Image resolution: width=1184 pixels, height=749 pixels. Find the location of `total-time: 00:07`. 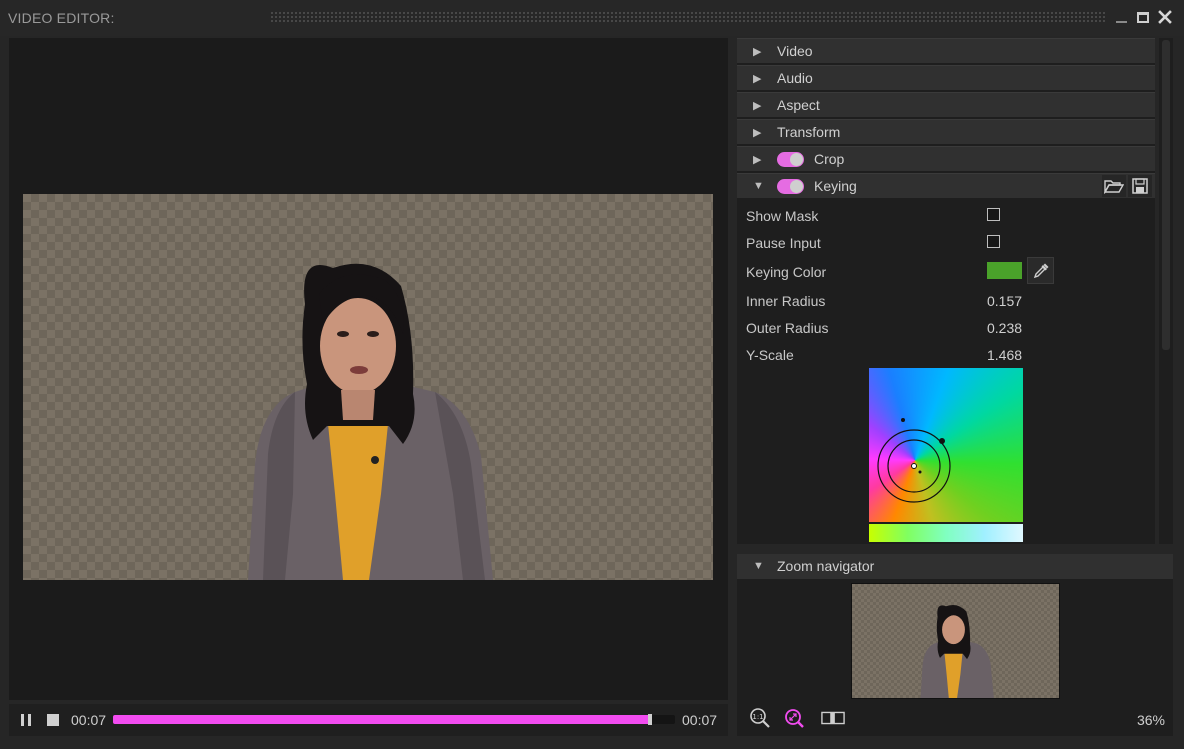

total-time: 00:07 is located at coordinates (700, 720).